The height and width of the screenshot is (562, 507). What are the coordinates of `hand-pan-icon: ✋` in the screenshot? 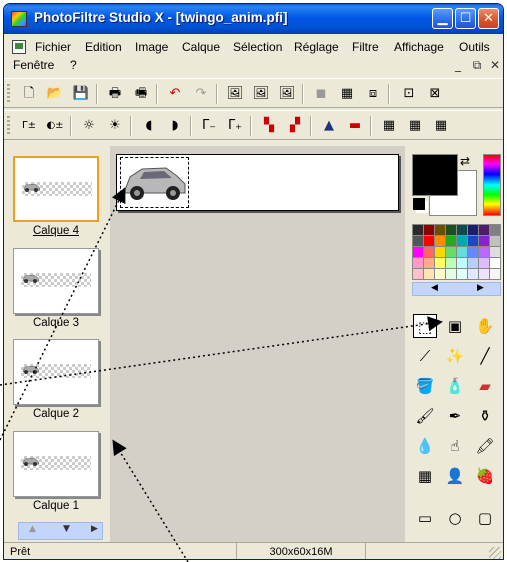 It's located at (485, 326).